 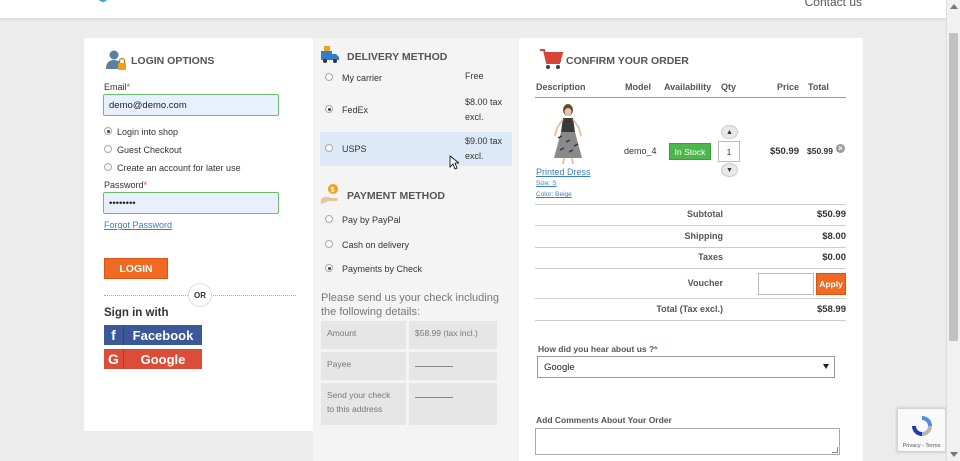 What do you see at coordinates (563, 172) in the screenshot?
I see `product-name-link: Printed Dress` at bounding box center [563, 172].